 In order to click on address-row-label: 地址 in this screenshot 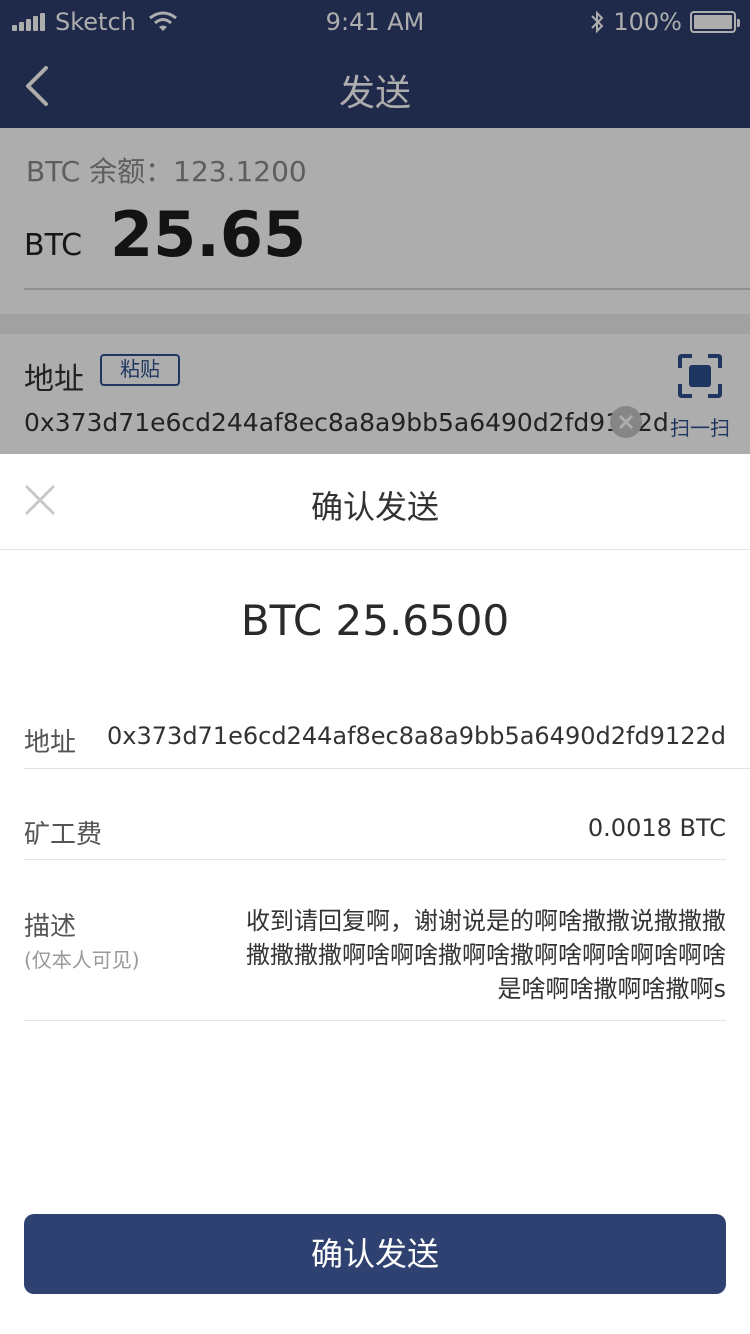, I will do `click(50, 743)`.